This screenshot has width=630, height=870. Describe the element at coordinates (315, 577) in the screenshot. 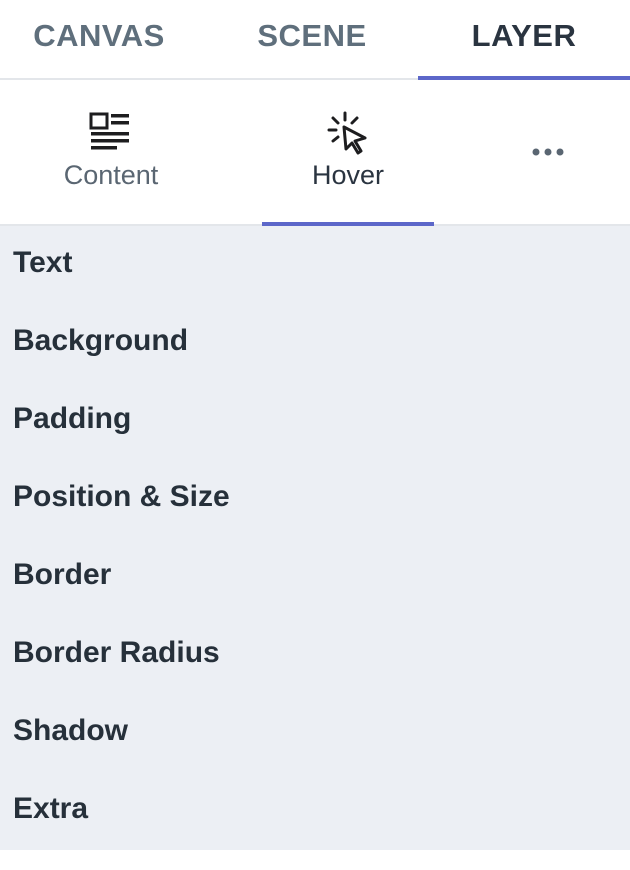

I see `section-border: Border` at that location.